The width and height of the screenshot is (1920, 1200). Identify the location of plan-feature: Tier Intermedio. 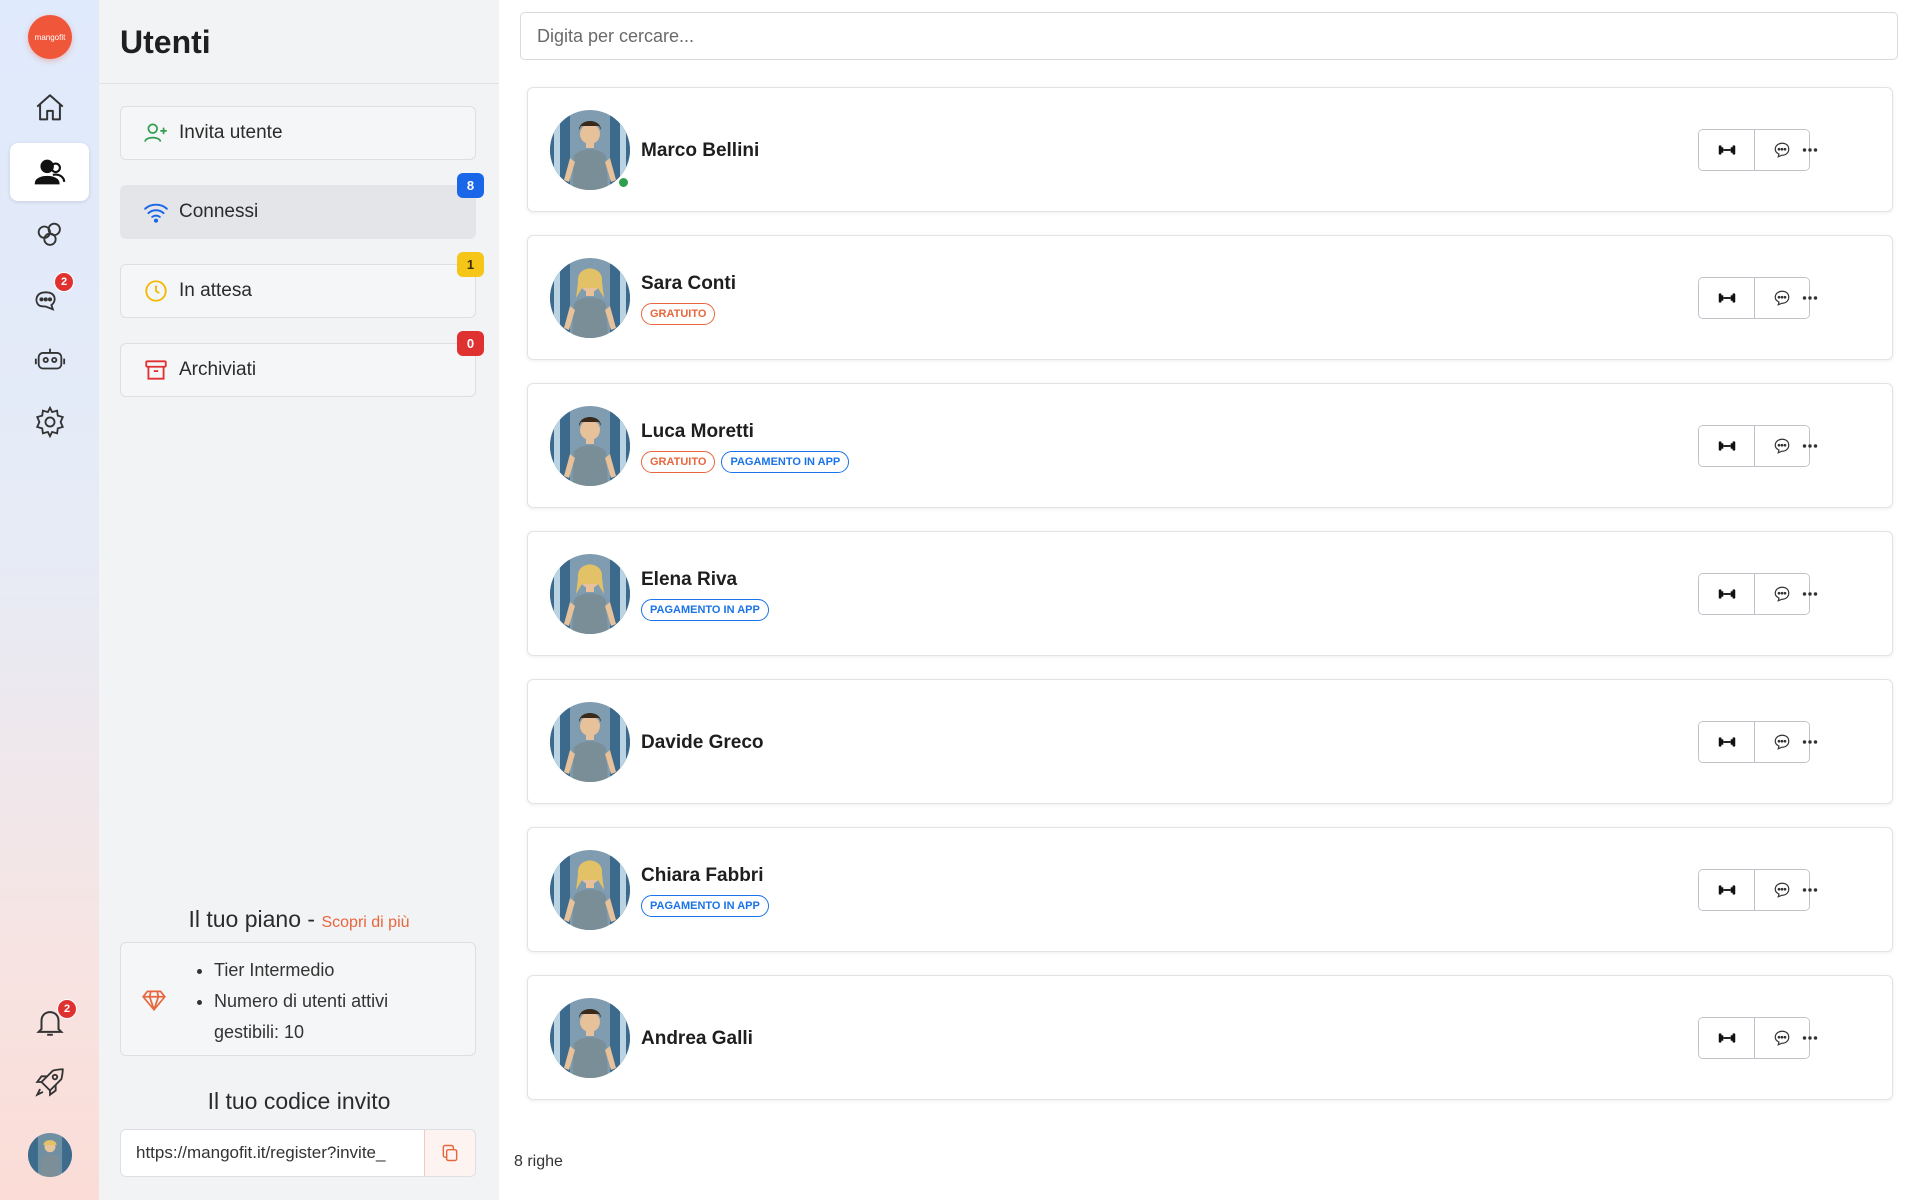
(334, 970).